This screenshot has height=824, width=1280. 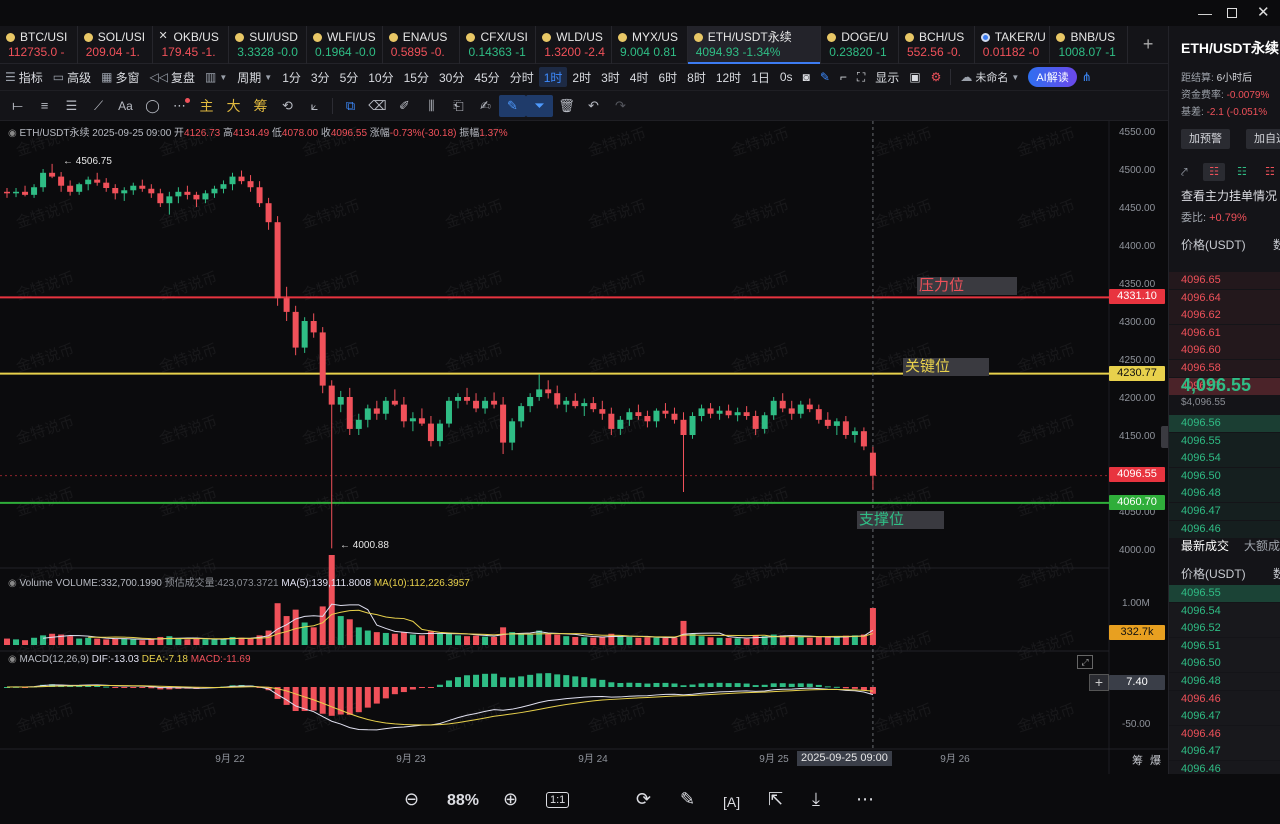 I want to click on sync-icon: ⟲, so click(x=287, y=106).